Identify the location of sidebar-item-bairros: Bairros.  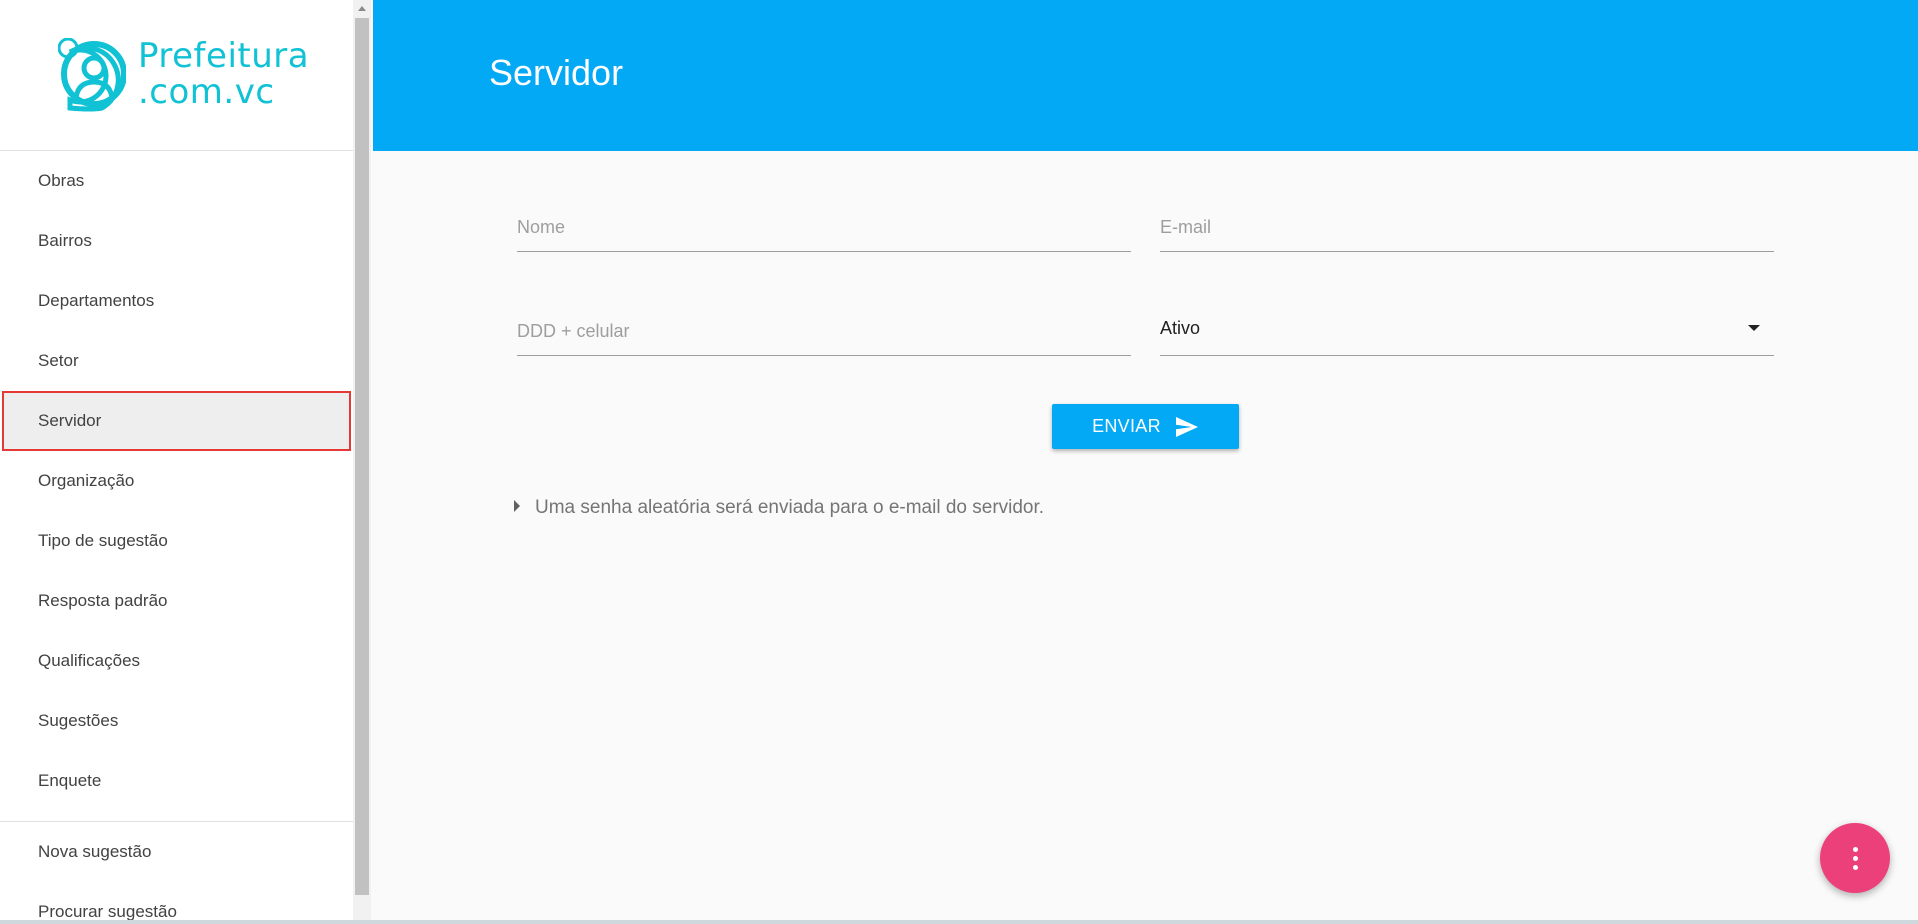
(176, 241).